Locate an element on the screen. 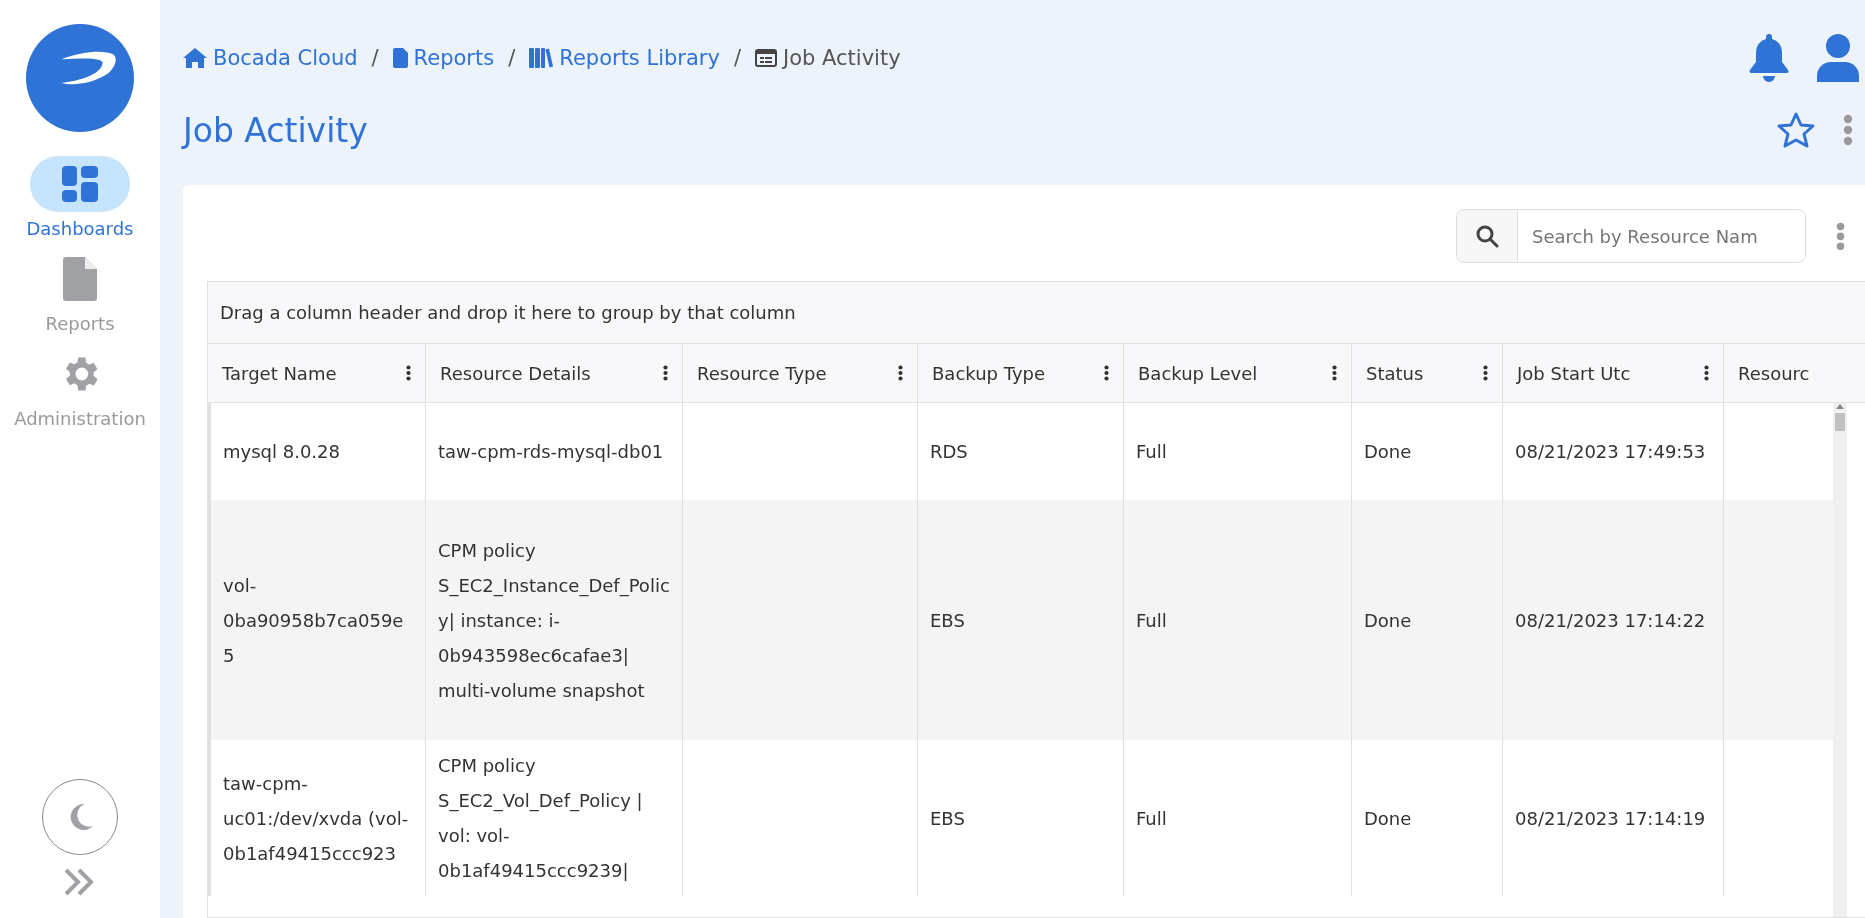 This screenshot has height=918, width=1865. table-cell-text: mysql 8.0.28 is located at coordinates (281, 452).